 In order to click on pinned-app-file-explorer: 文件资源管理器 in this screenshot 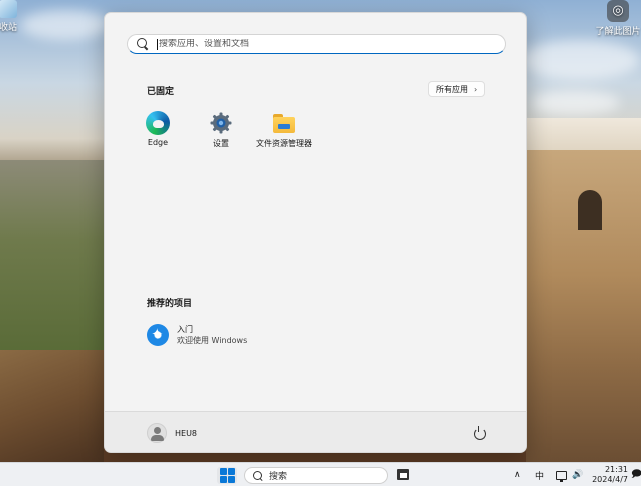, I will do `click(284, 130)`.